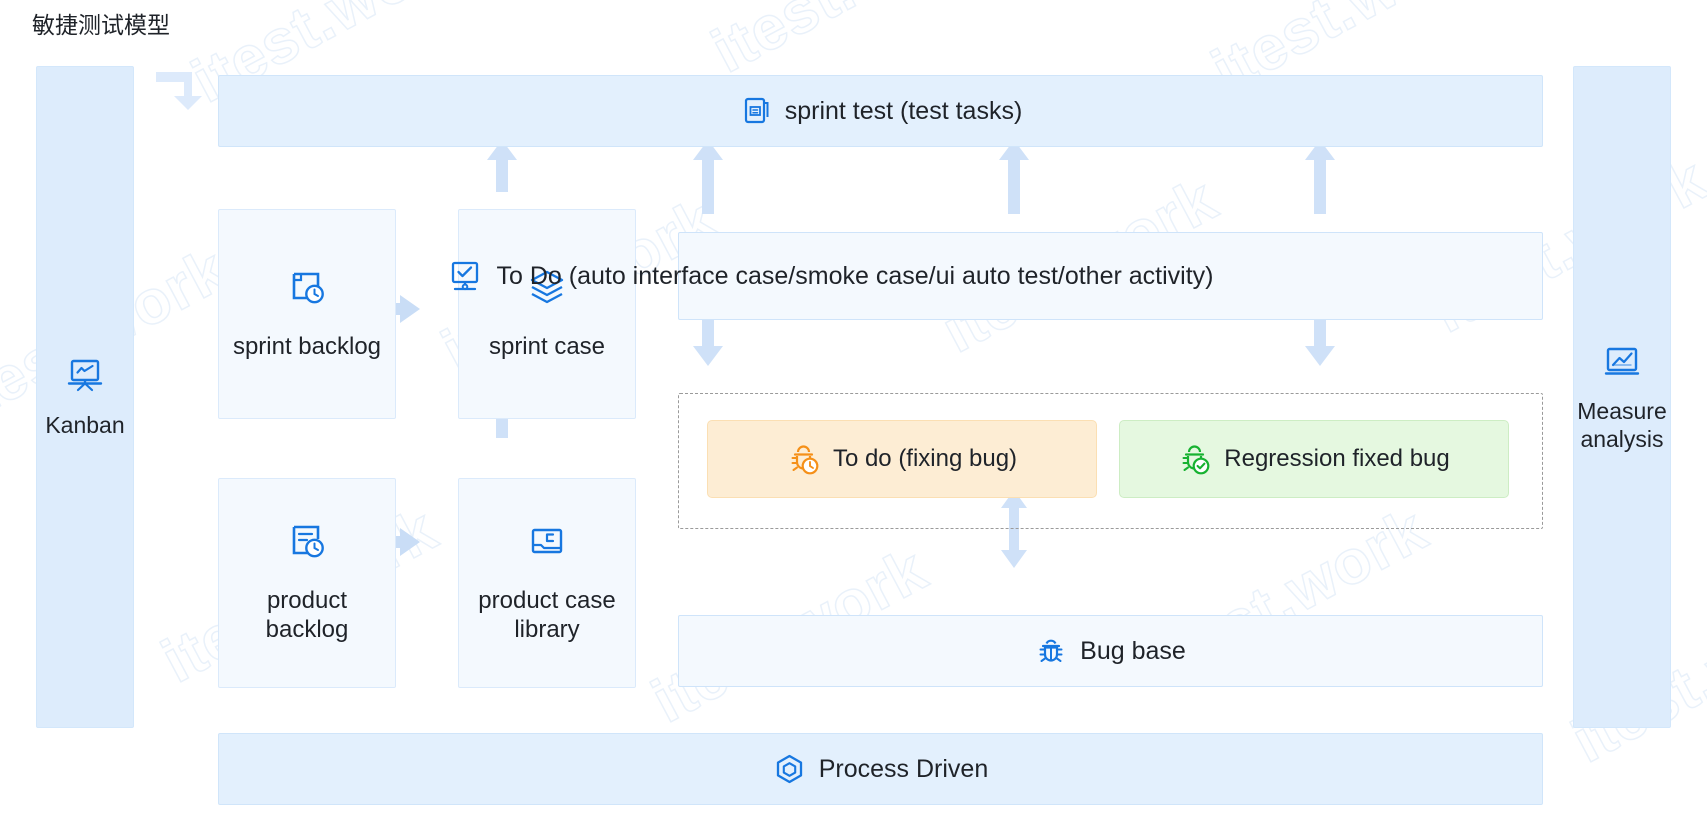 This screenshot has width=1707, height=823. What do you see at coordinates (1622, 361) in the screenshot?
I see `line-chart-icon` at bounding box center [1622, 361].